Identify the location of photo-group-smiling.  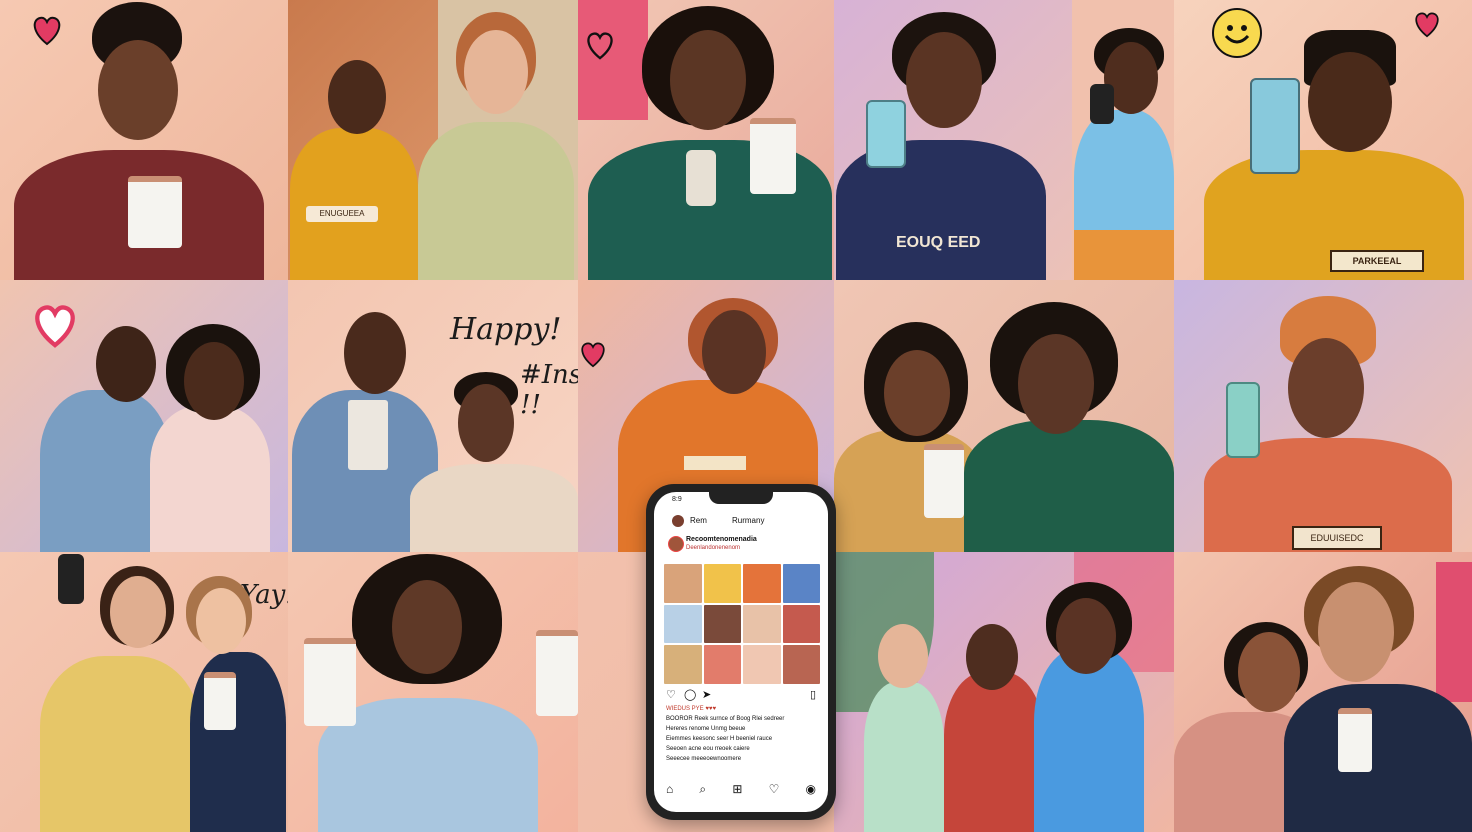
(1004, 692).